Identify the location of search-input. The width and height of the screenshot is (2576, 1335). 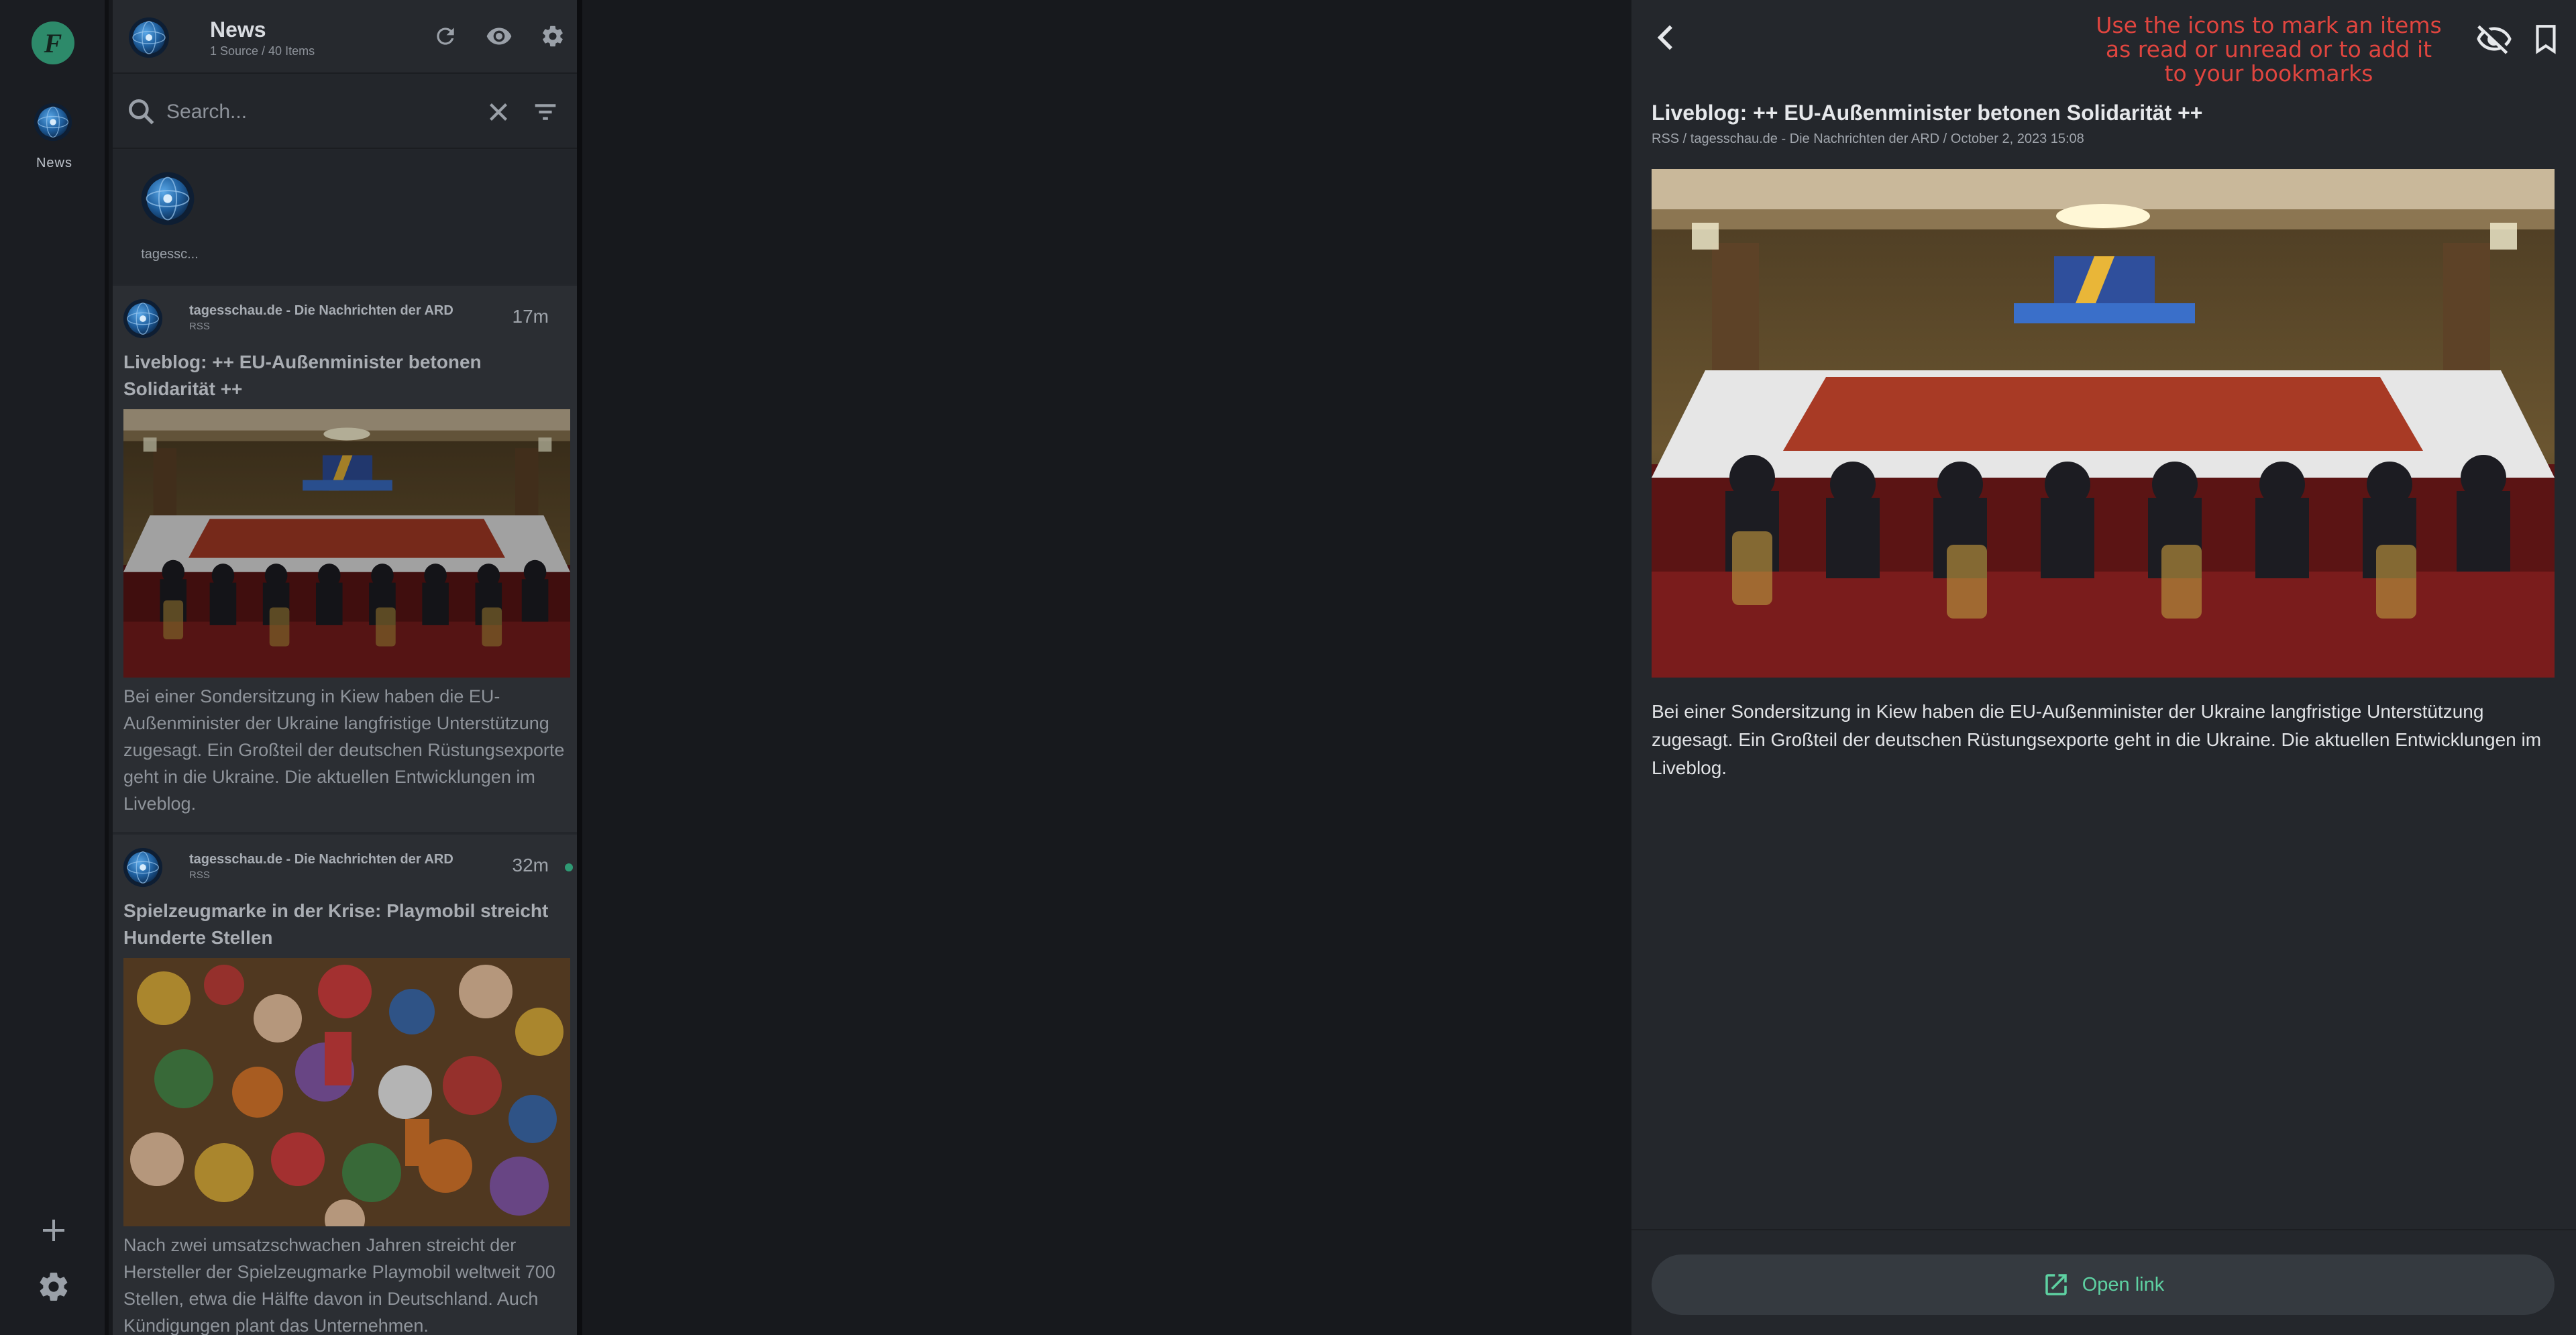
(307, 112).